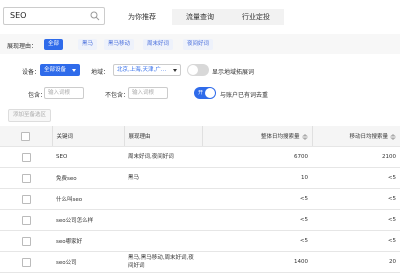  I want to click on mobile-volume-header: 移动日均搜索量, so click(355, 136).